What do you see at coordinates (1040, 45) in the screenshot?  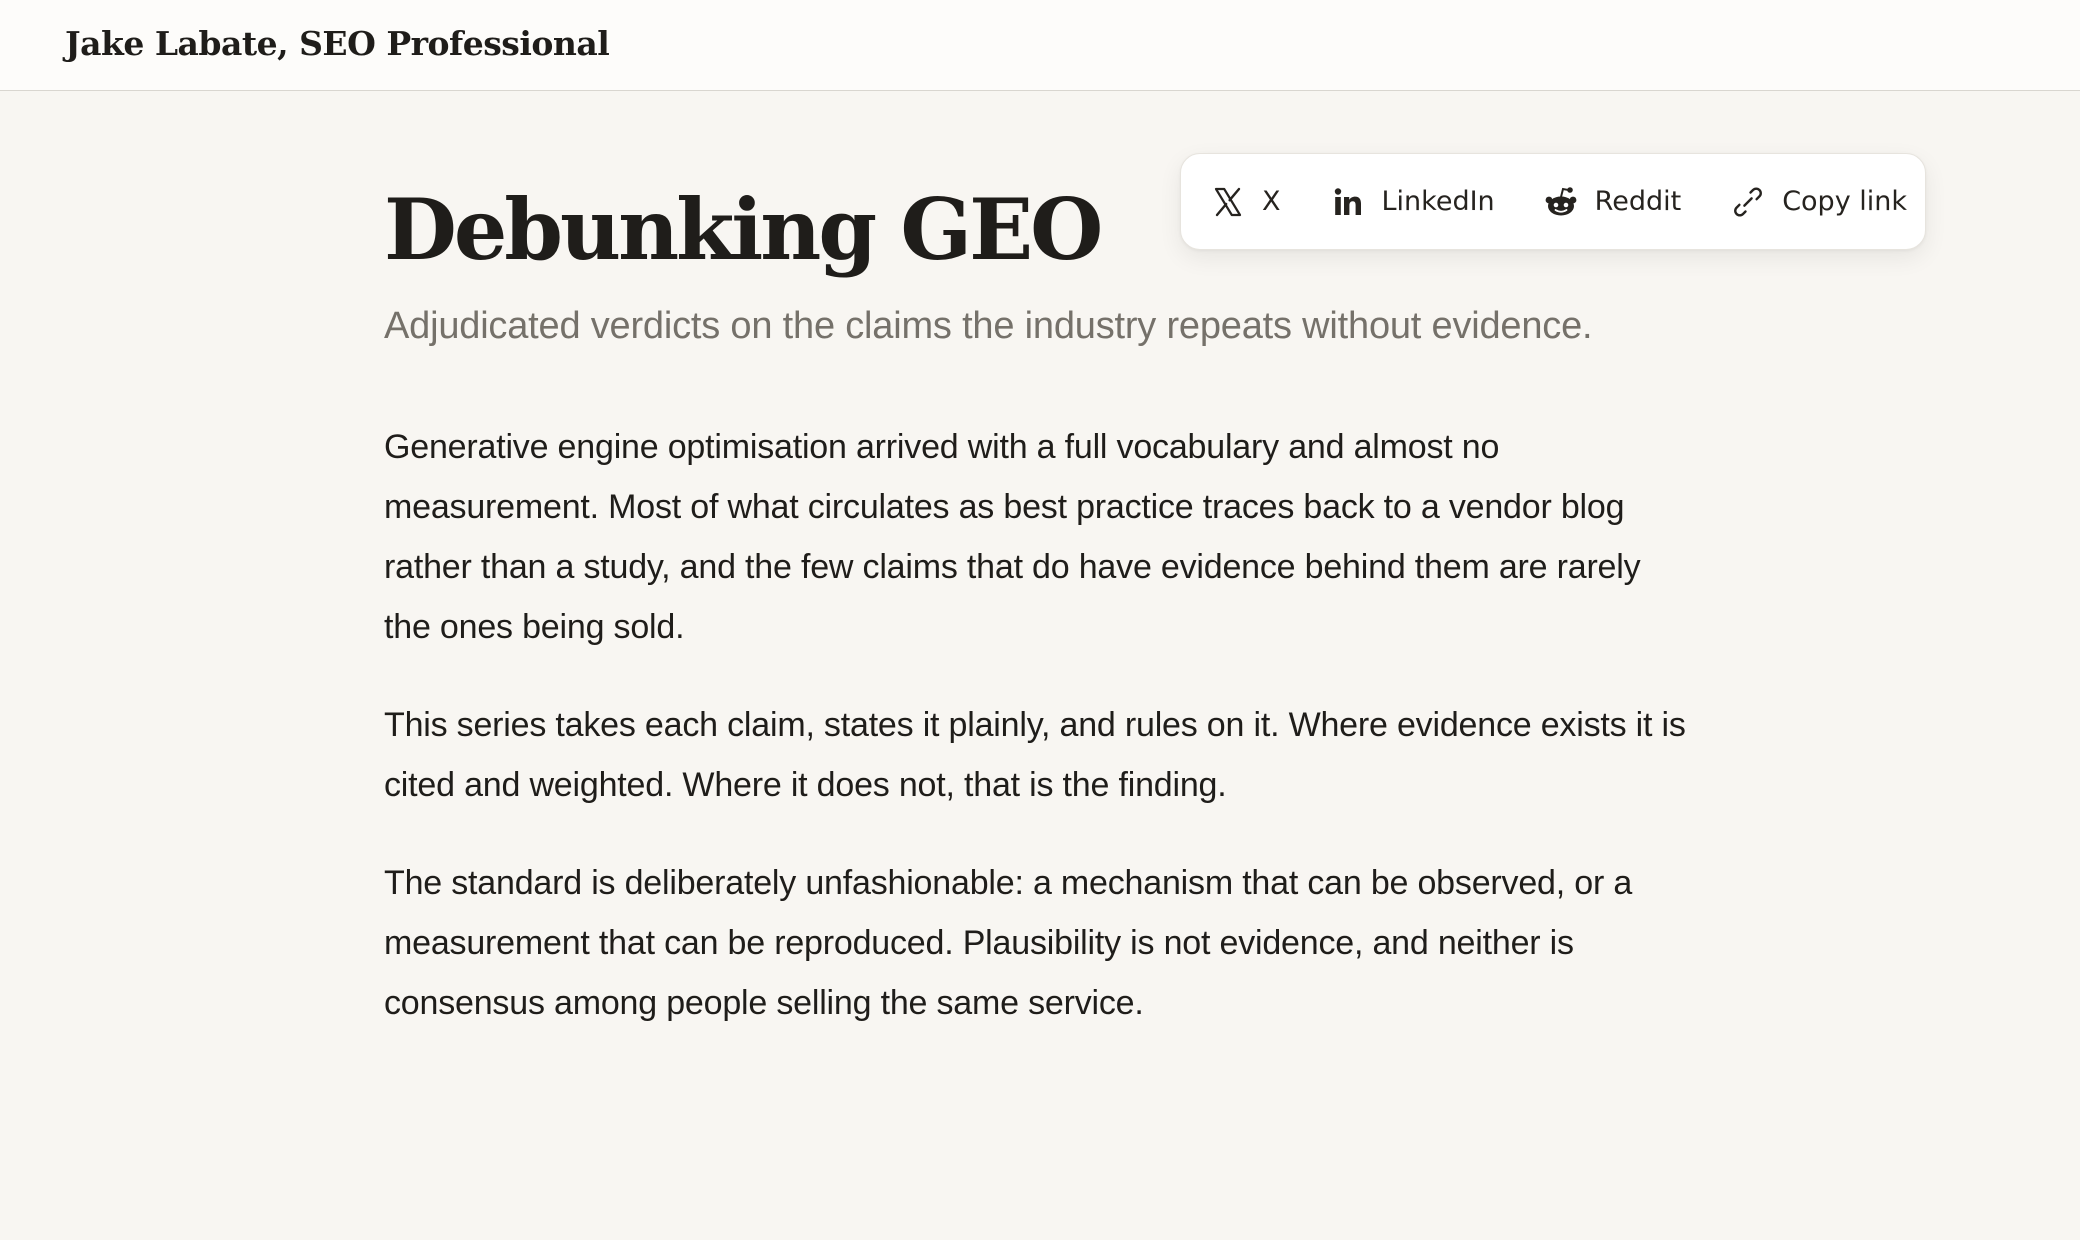 I see `site-header: Jake Labate, SEO Professional` at bounding box center [1040, 45].